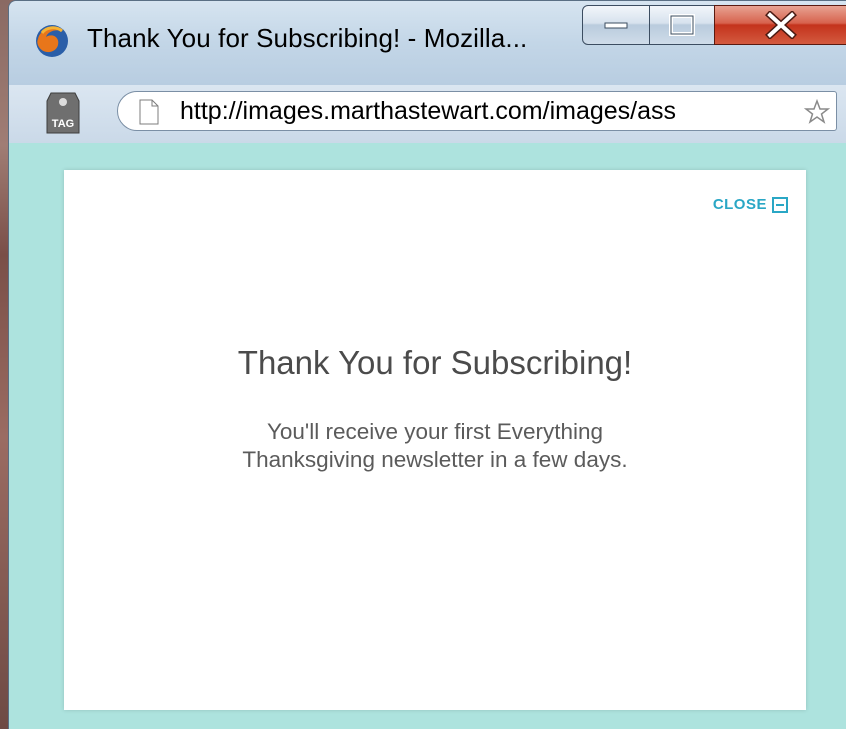 The image size is (846, 729). What do you see at coordinates (149, 114) in the screenshot?
I see `page-icon` at bounding box center [149, 114].